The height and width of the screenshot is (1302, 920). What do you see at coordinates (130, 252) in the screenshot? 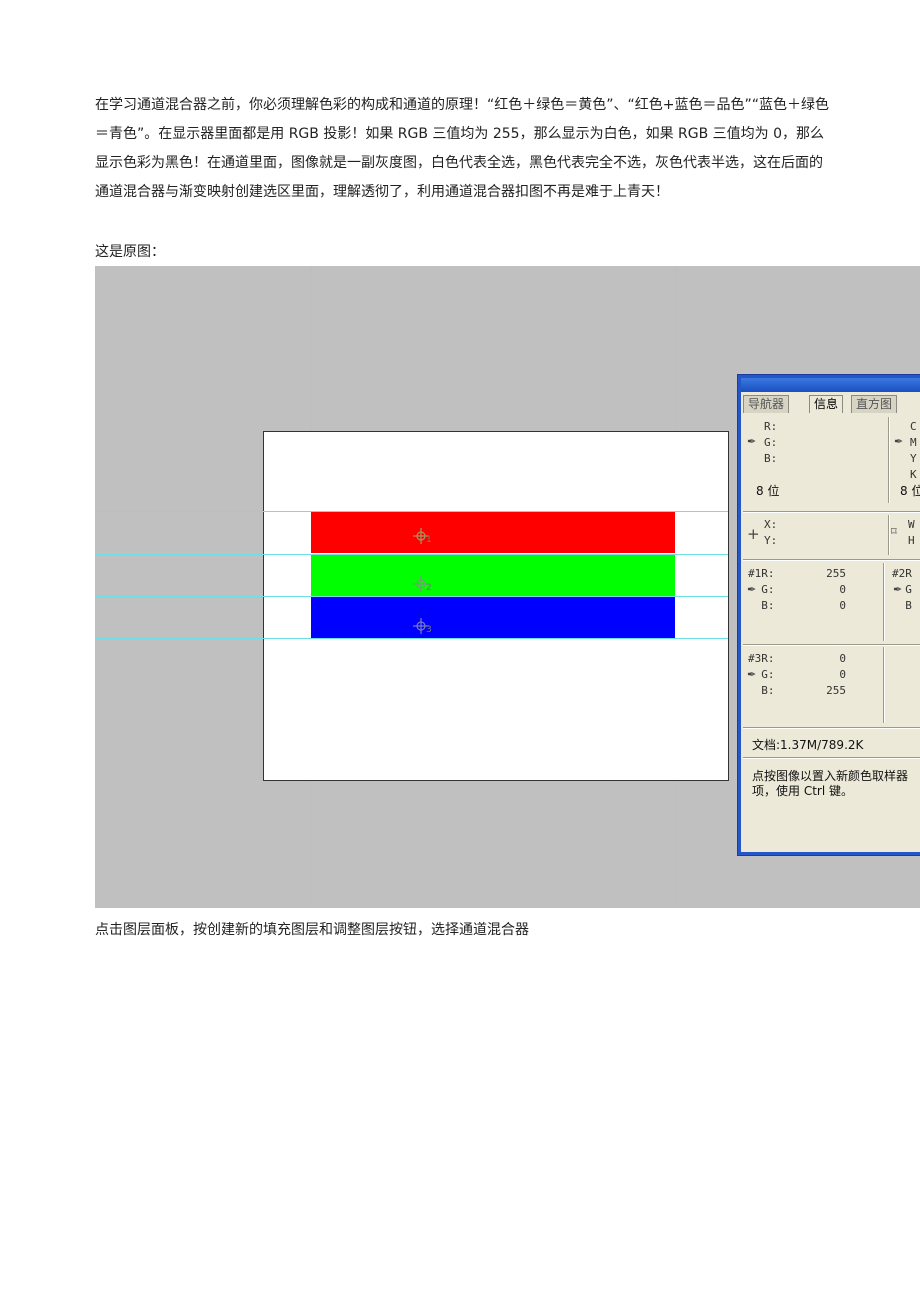
I see `original-image-caption: 这是原图：` at bounding box center [130, 252].